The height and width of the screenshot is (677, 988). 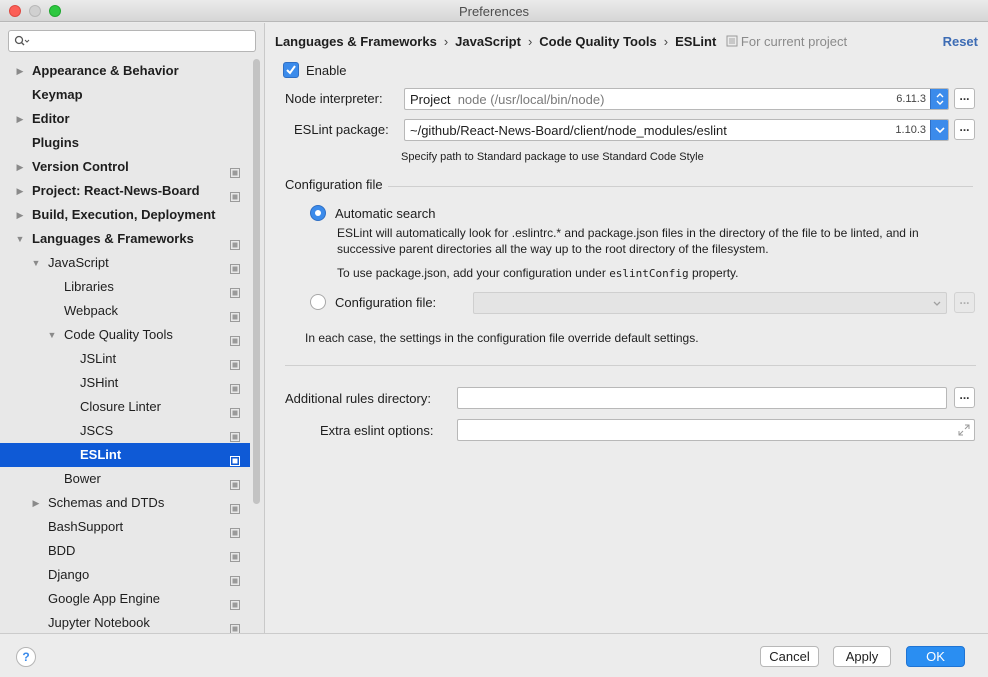 What do you see at coordinates (960, 41) in the screenshot?
I see `reset-link: Reset` at bounding box center [960, 41].